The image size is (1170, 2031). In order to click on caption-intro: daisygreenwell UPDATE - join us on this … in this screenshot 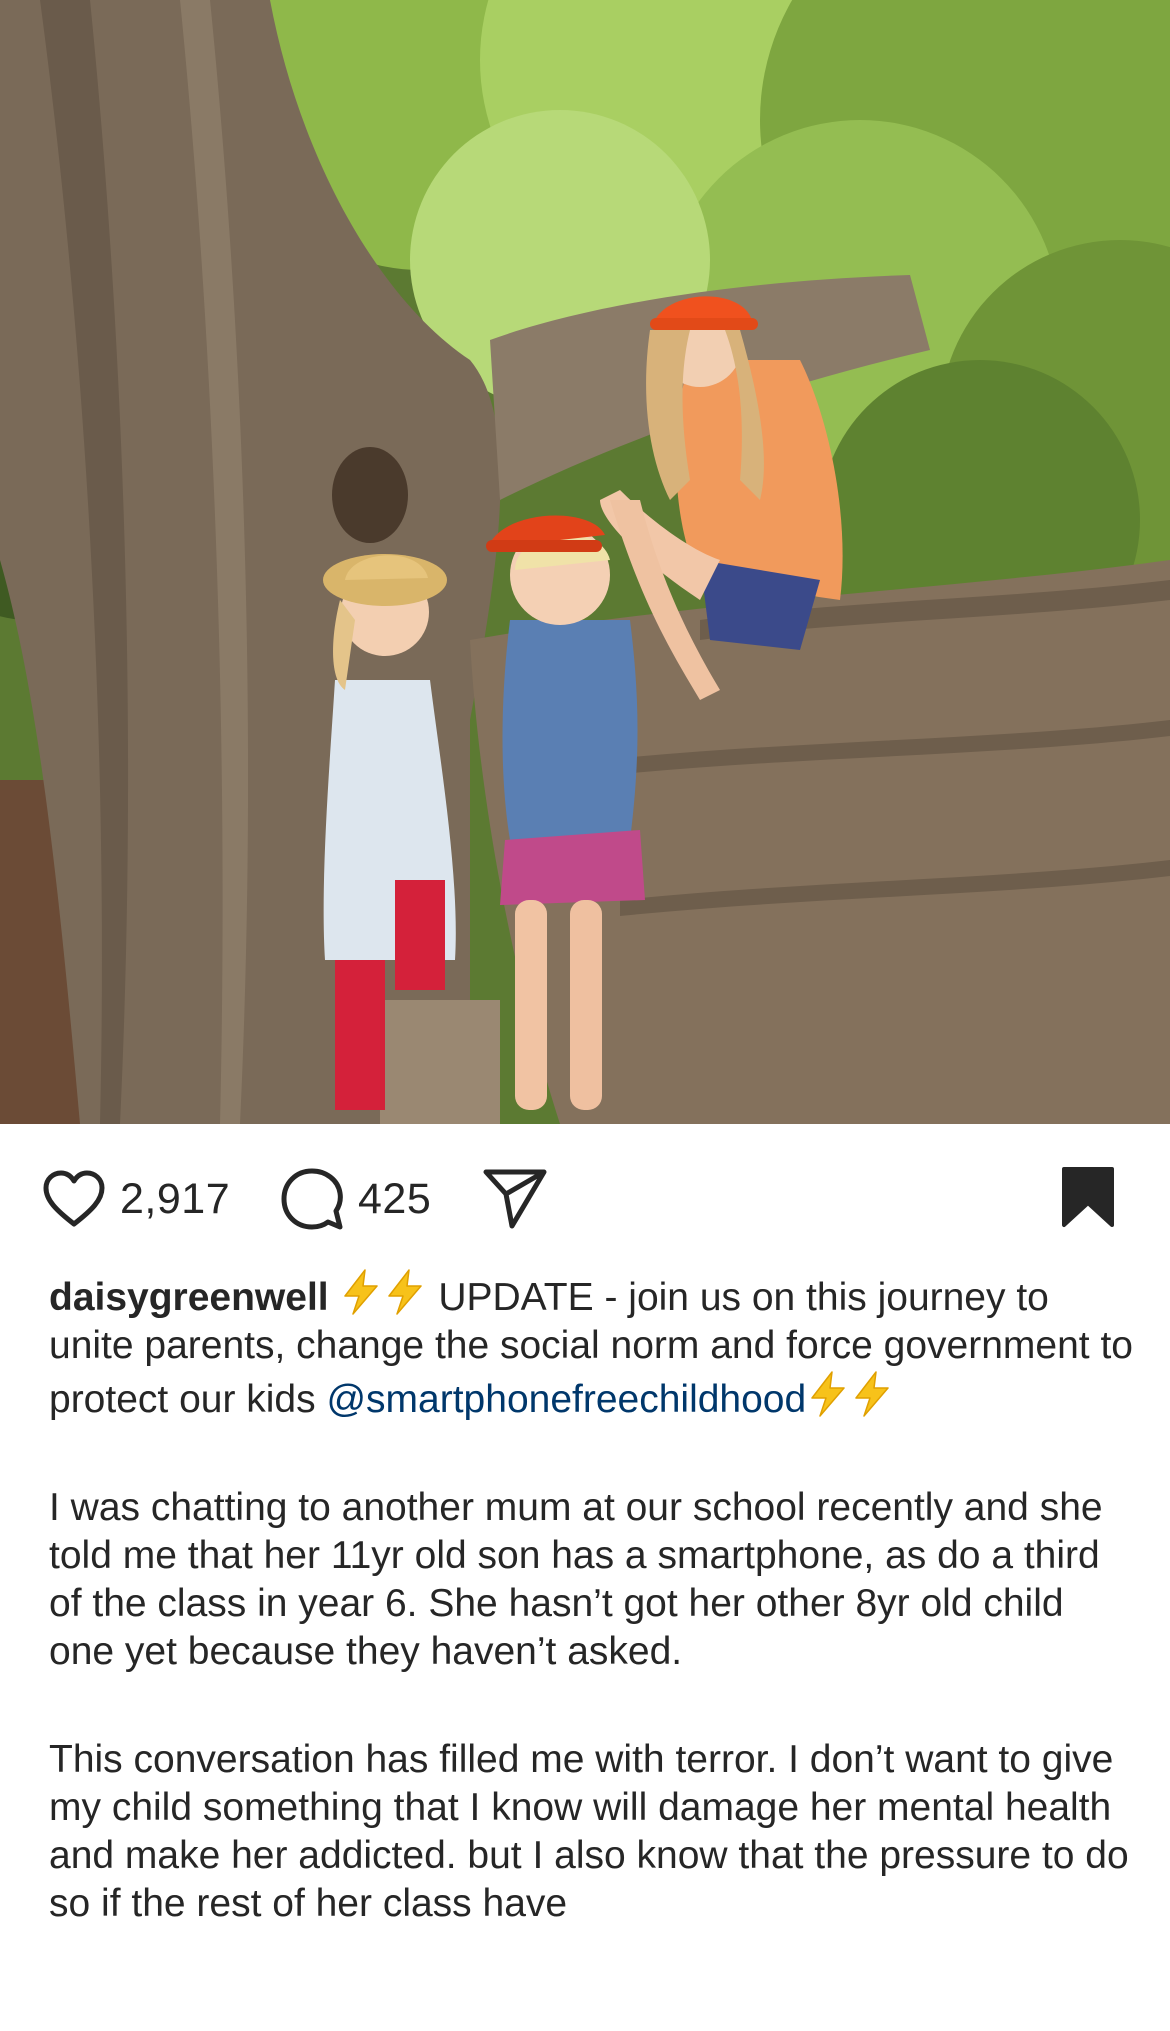, I will do `click(591, 1346)`.